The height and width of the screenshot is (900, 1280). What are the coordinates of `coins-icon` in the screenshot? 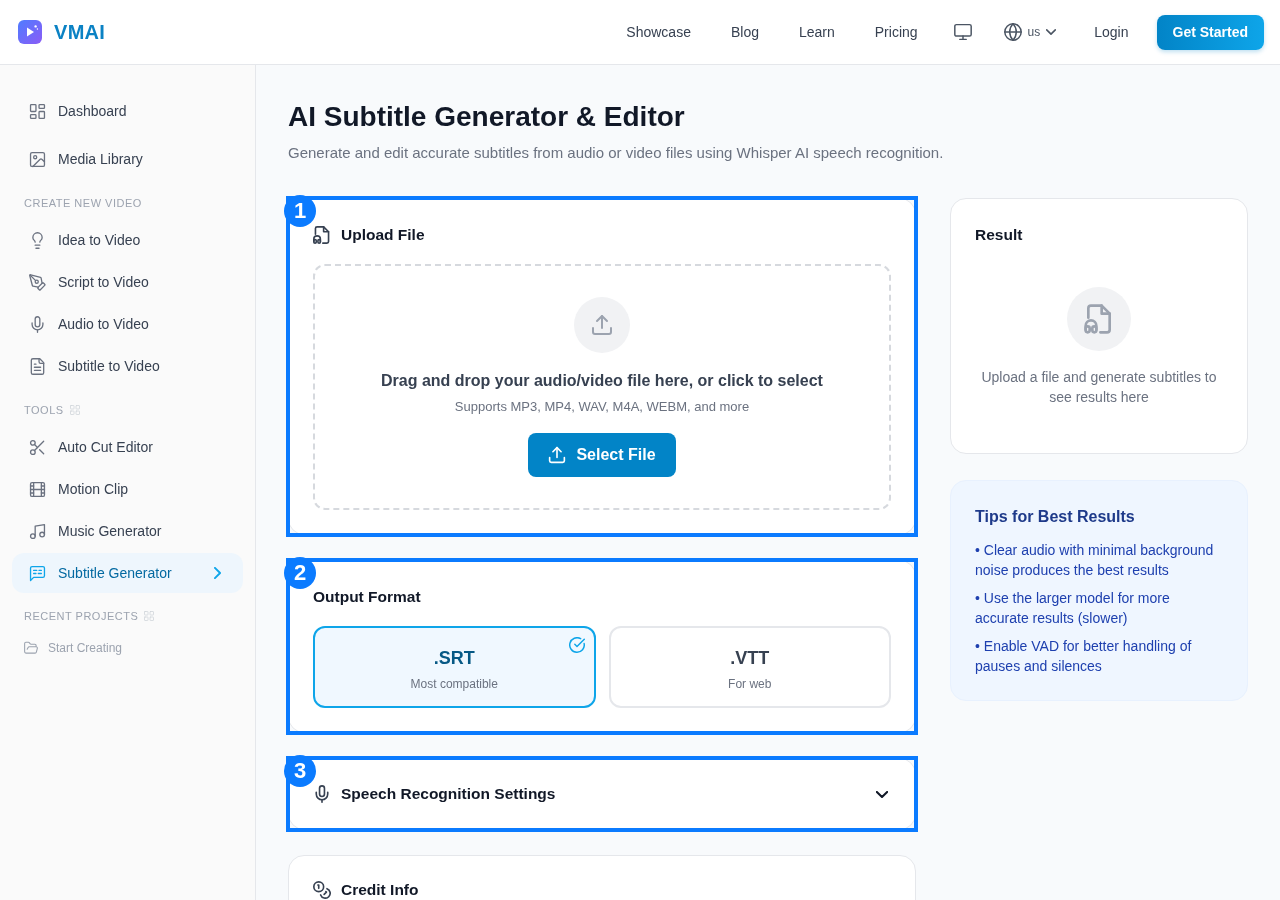 It's located at (322, 890).